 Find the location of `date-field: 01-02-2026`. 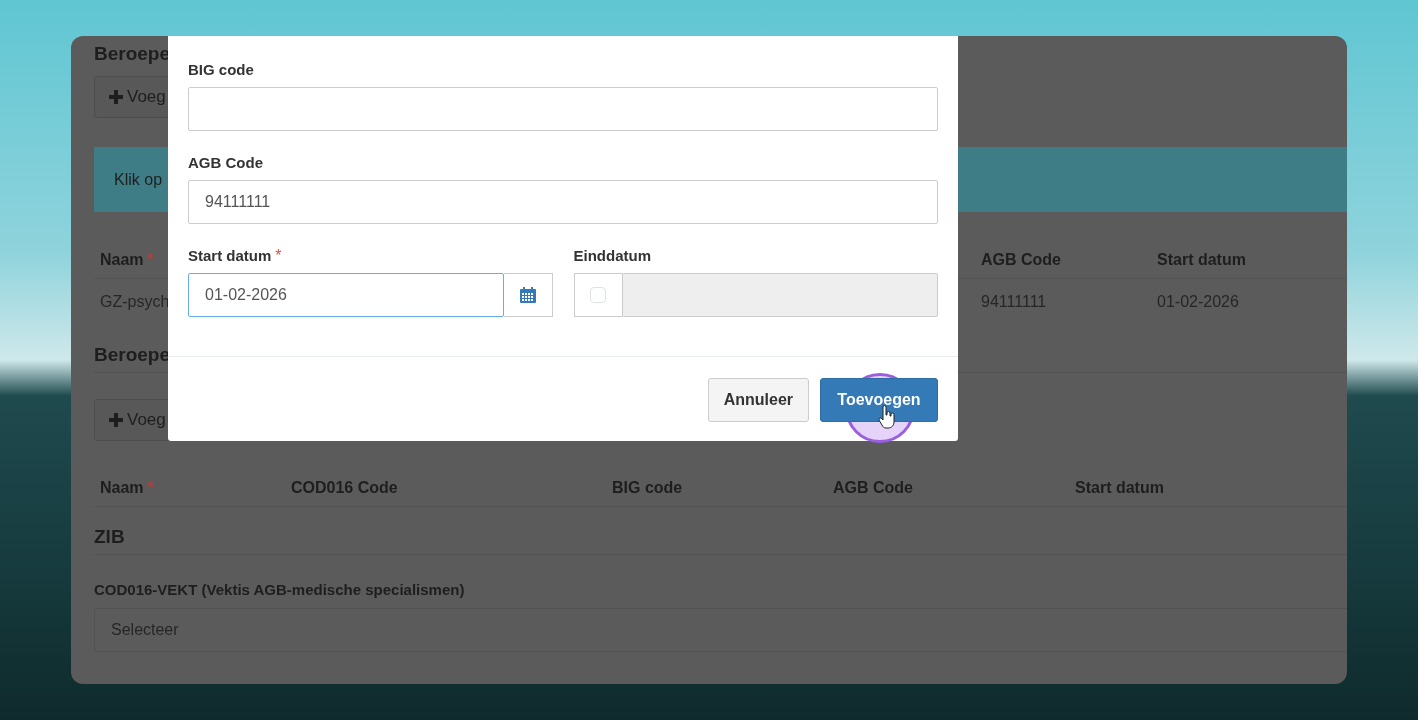

date-field: 01-02-2026 is located at coordinates (346, 295).